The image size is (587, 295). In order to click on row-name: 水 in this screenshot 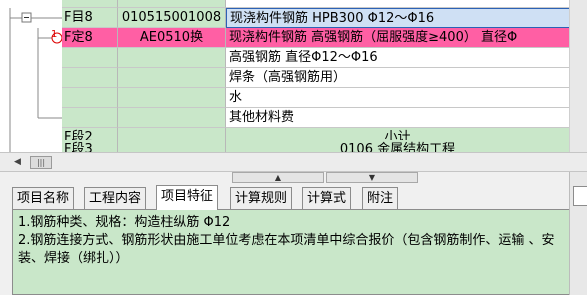, I will do `click(398, 98)`.